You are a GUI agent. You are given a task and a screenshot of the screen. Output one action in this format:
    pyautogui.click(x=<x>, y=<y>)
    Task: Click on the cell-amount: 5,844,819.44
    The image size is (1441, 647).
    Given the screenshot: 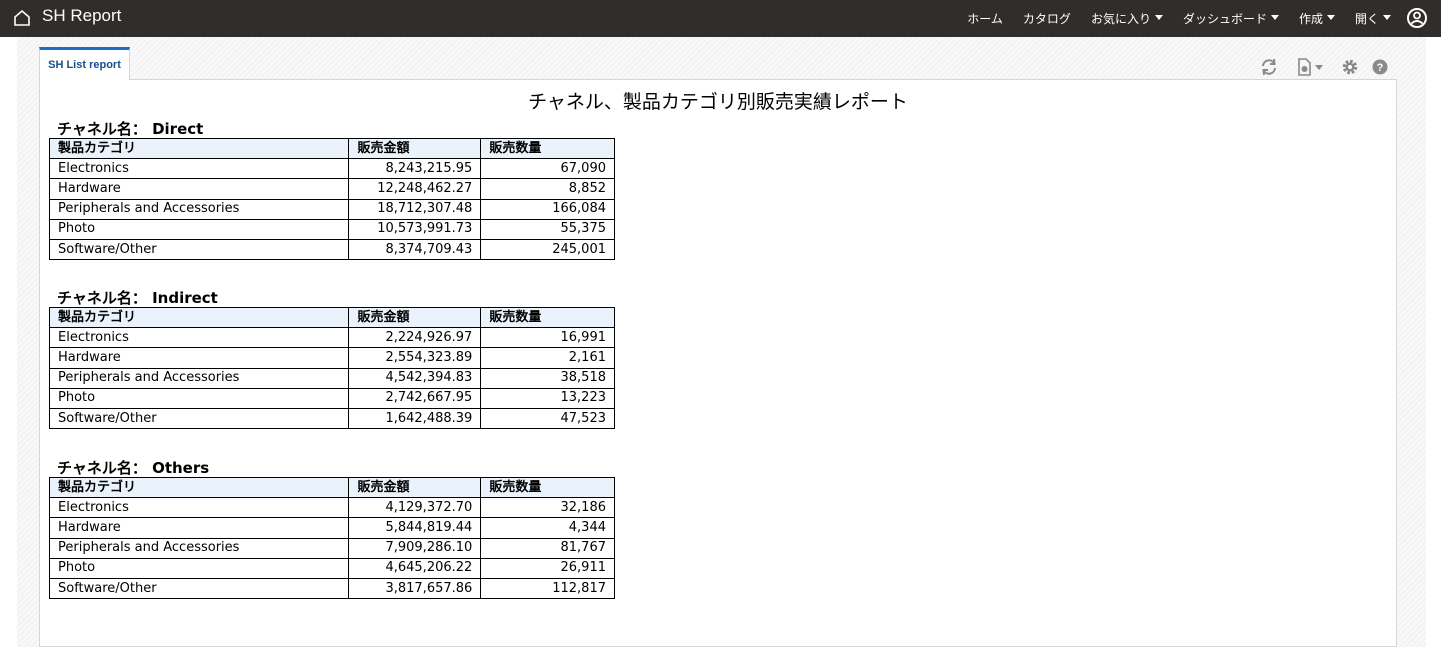 What is the action you would take?
    pyautogui.click(x=415, y=528)
    